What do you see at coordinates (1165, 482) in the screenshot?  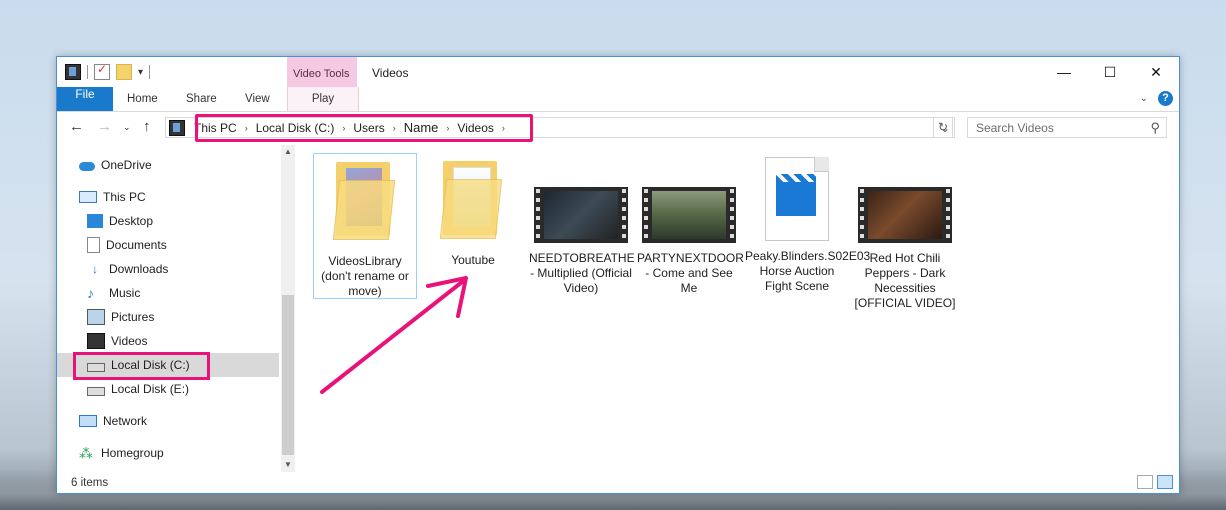 I see `large-icons-view-icon` at bounding box center [1165, 482].